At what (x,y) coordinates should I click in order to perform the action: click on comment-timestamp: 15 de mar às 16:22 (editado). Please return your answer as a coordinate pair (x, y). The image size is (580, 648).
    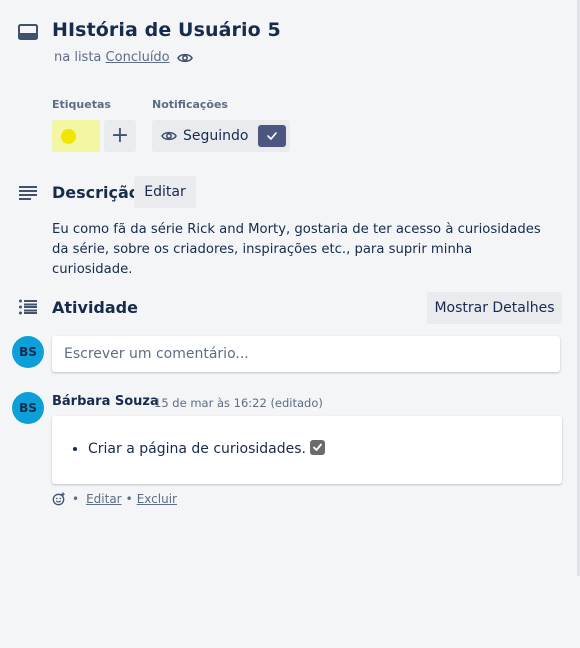
    Looking at the image, I should click on (238, 403).